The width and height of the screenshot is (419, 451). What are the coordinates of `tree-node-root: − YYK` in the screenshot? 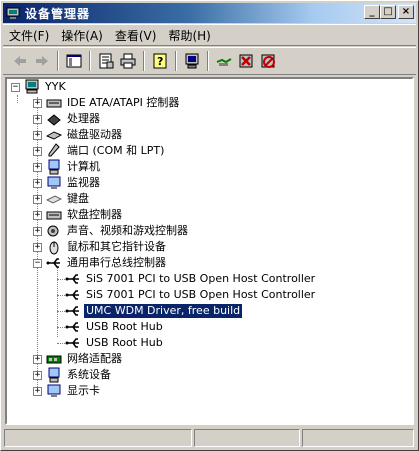 It's located at (39, 87).